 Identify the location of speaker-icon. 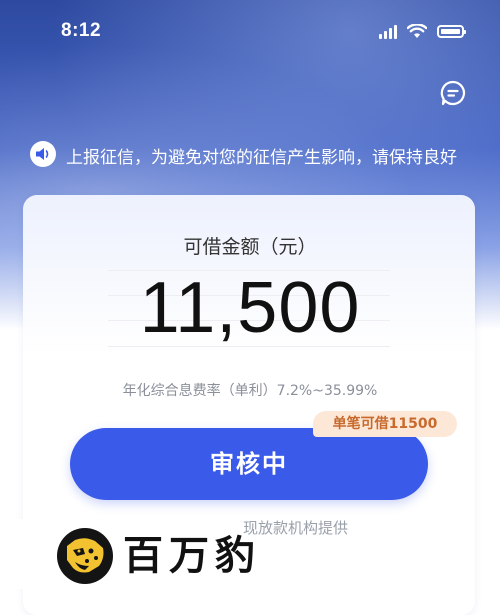
(43, 154).